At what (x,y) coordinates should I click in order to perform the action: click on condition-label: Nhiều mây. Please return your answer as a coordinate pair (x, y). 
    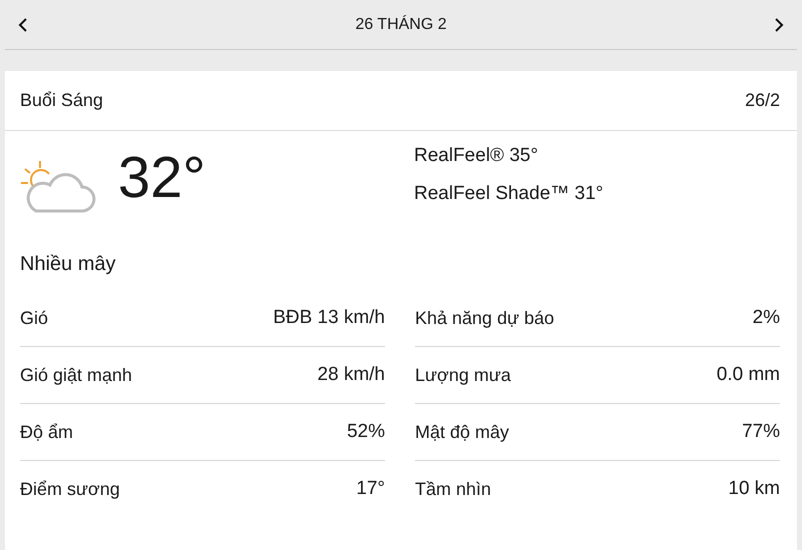
    Looking at the image, I should click on (68, 264).